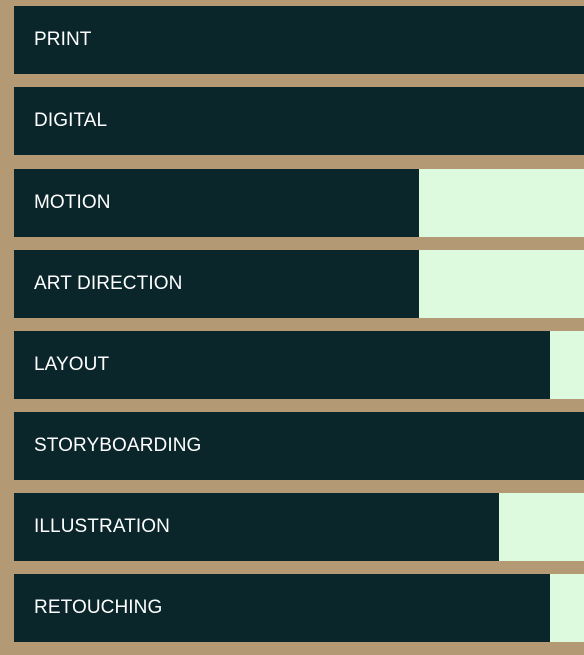 This screenshot has height=655, width=584. I want to click on skill-label: PRINT, so click(63, 39).